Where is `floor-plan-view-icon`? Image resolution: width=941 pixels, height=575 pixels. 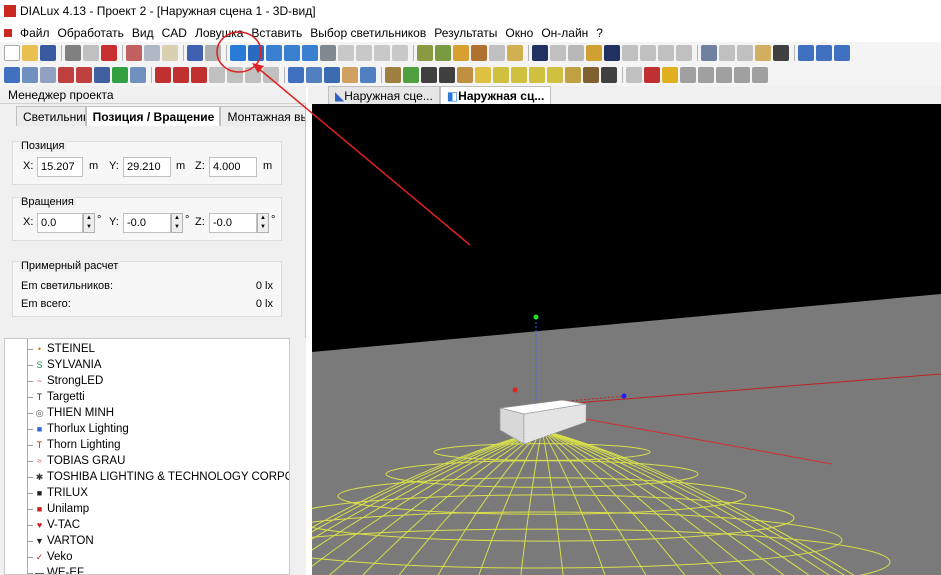
floor-plan-view-icon is located at coordinates (256, 53).